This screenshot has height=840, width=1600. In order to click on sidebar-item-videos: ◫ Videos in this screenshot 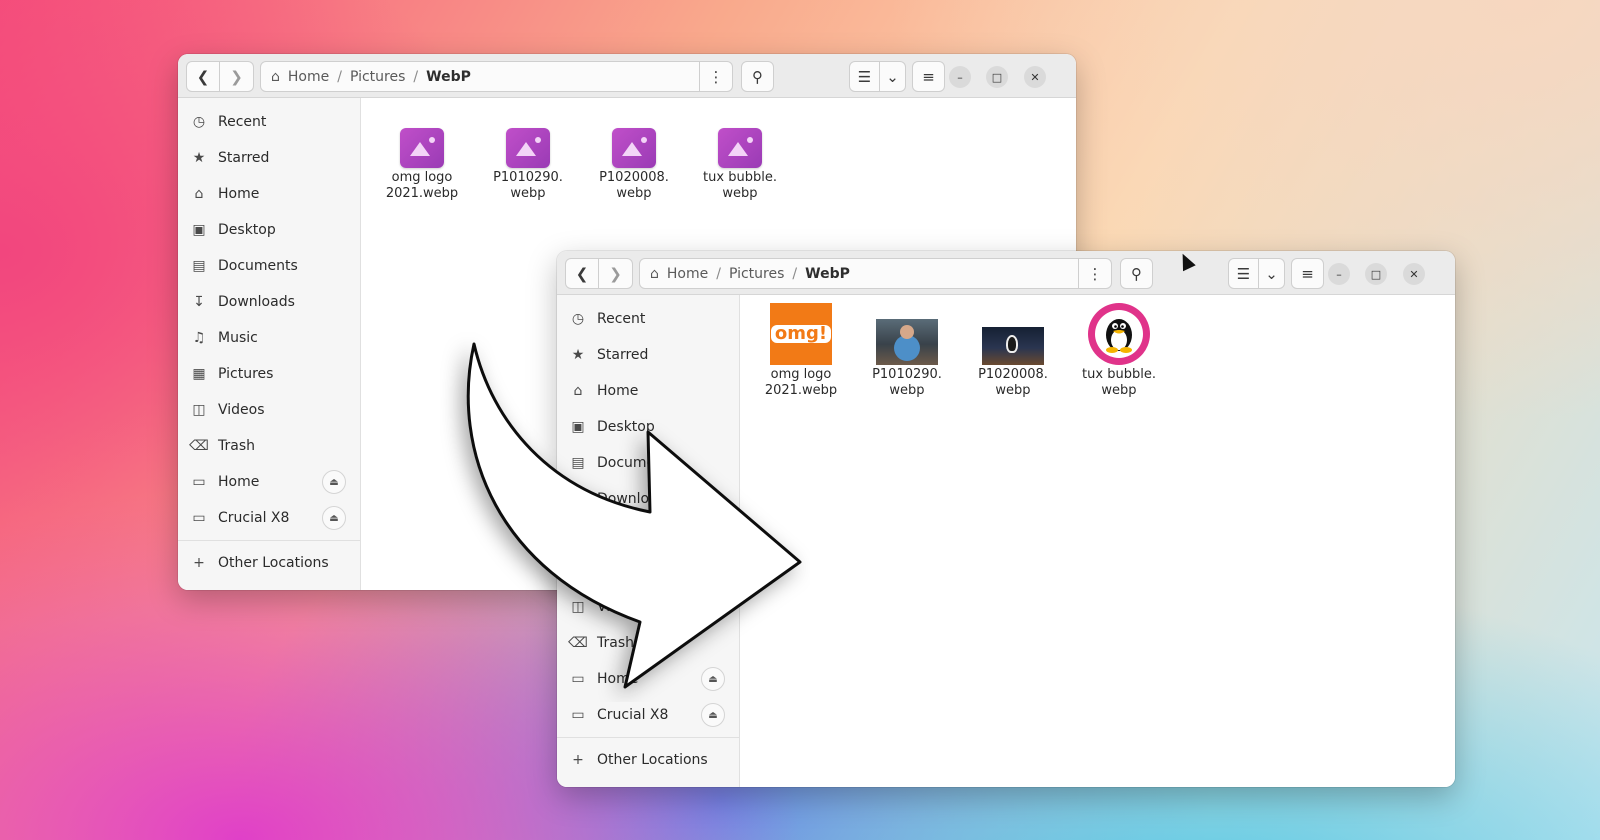, I will do `click(269, 410)`.